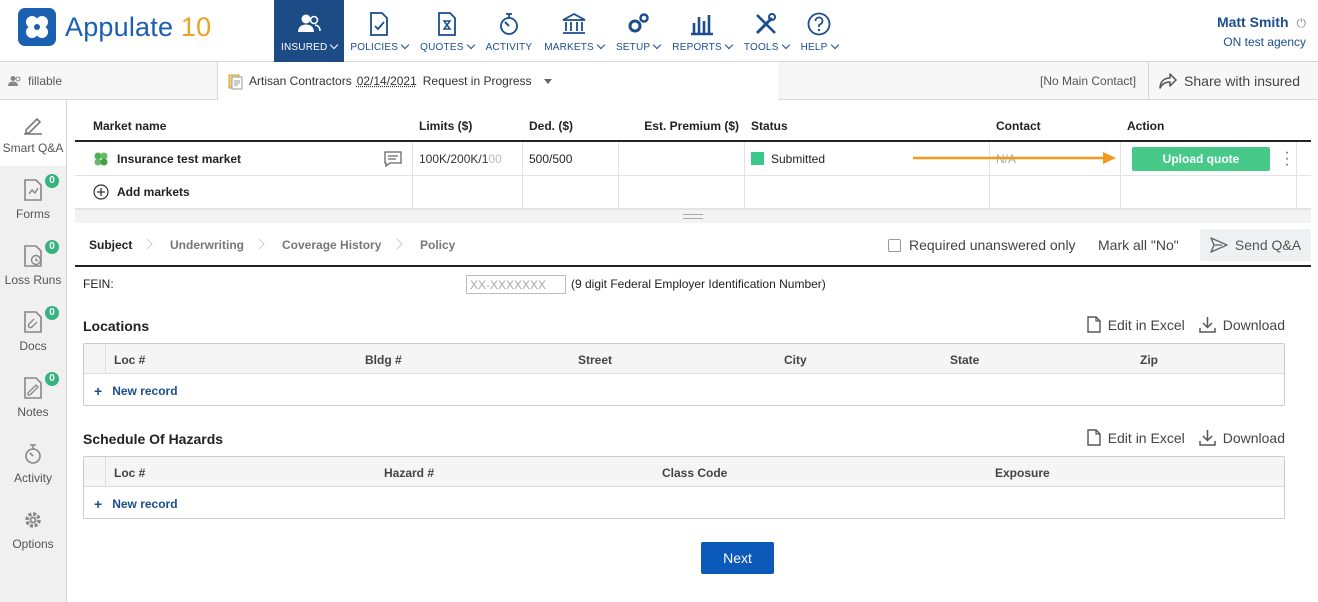  I want to click on nav-reports: REPORTS, so click(702, 31).